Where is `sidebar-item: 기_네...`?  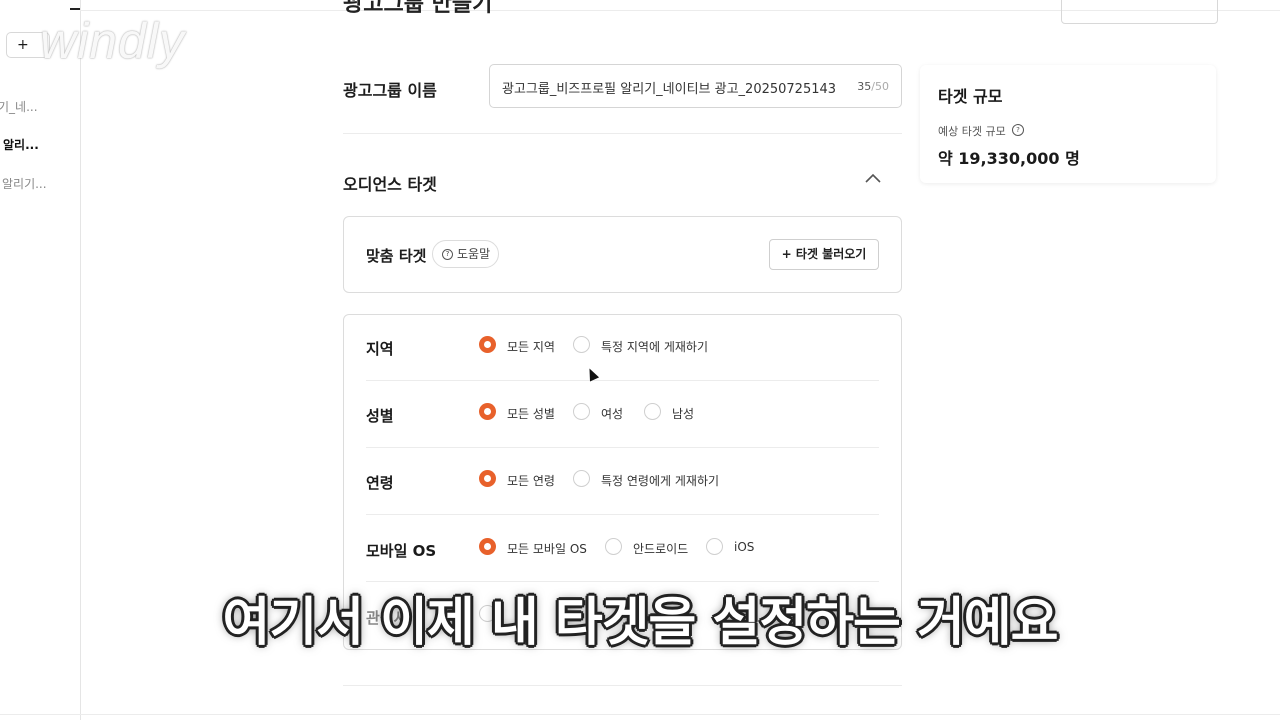 sidebar-item: 기_네... is located at coordinates (19, 106).